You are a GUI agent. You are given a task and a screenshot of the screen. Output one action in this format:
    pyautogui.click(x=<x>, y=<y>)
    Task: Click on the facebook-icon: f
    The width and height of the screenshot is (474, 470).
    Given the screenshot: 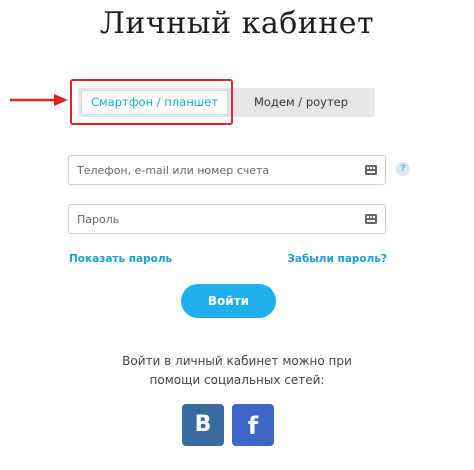 What is the action you would take?
    pyautogui.click(x=253, y=425)
    